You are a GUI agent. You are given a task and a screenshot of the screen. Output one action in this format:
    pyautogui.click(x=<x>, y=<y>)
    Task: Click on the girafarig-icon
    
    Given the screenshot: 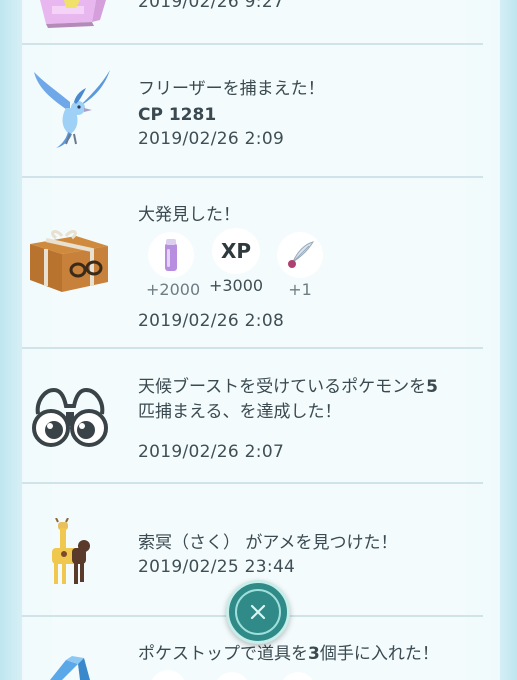 What is the action you would take?
    pyautogui.click(x=71, y=551)
    